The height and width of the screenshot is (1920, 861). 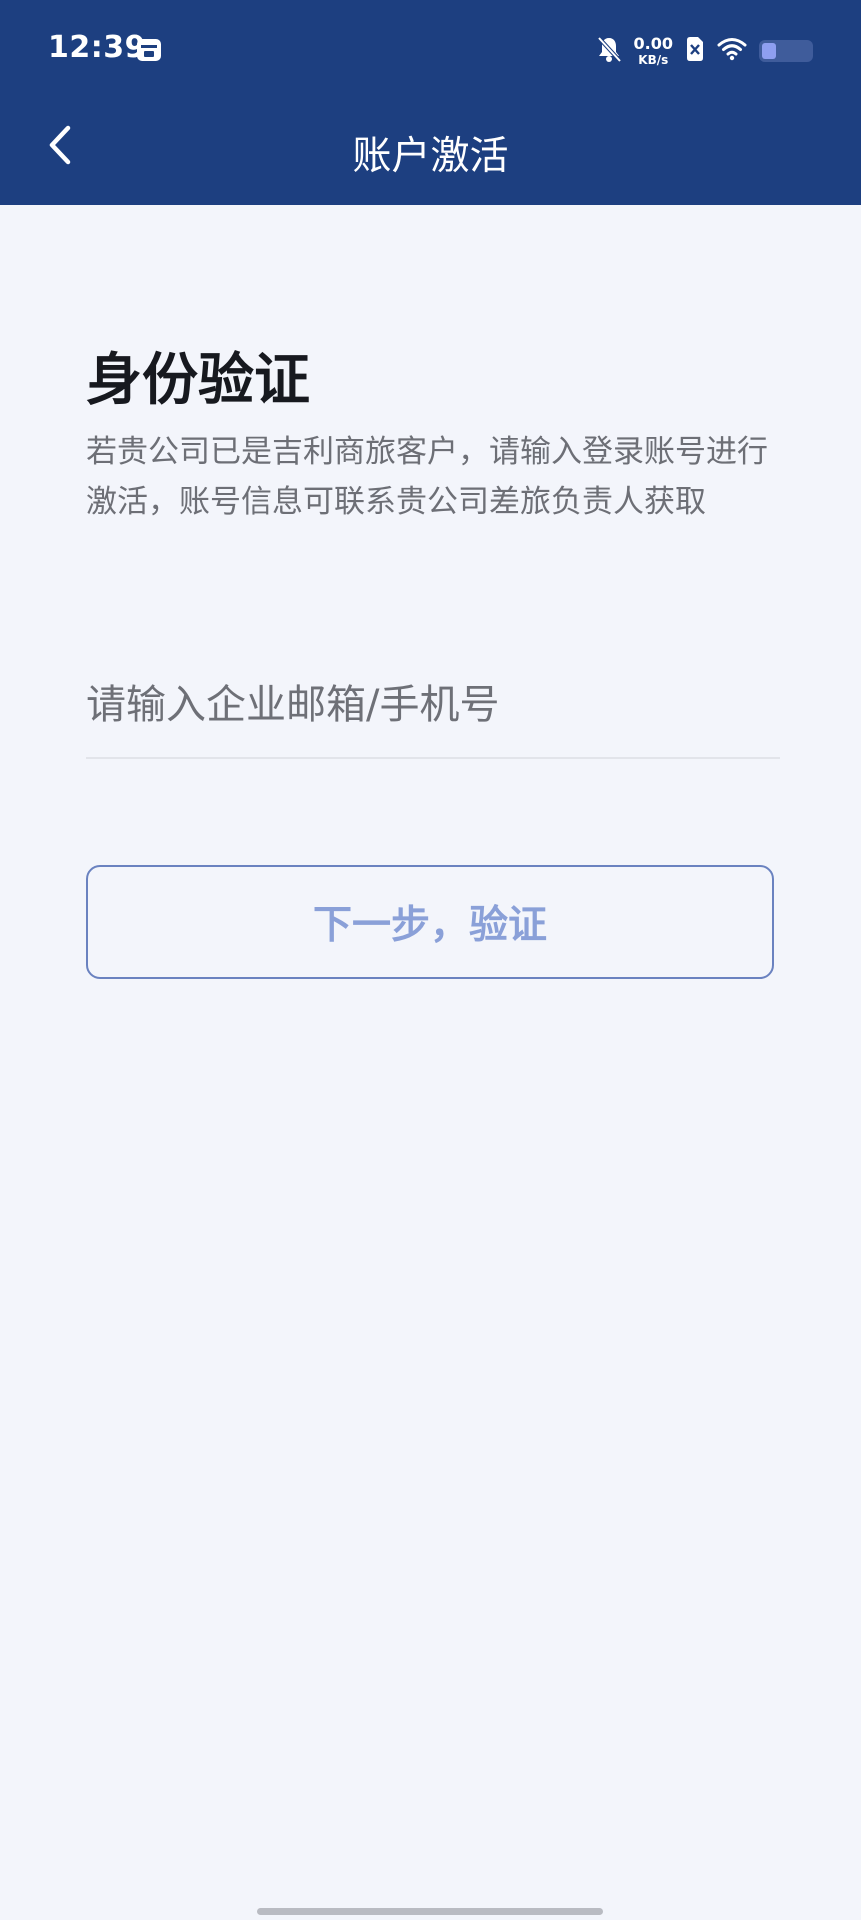 I want to click on wifi-icon, so click(x=732, y=51).